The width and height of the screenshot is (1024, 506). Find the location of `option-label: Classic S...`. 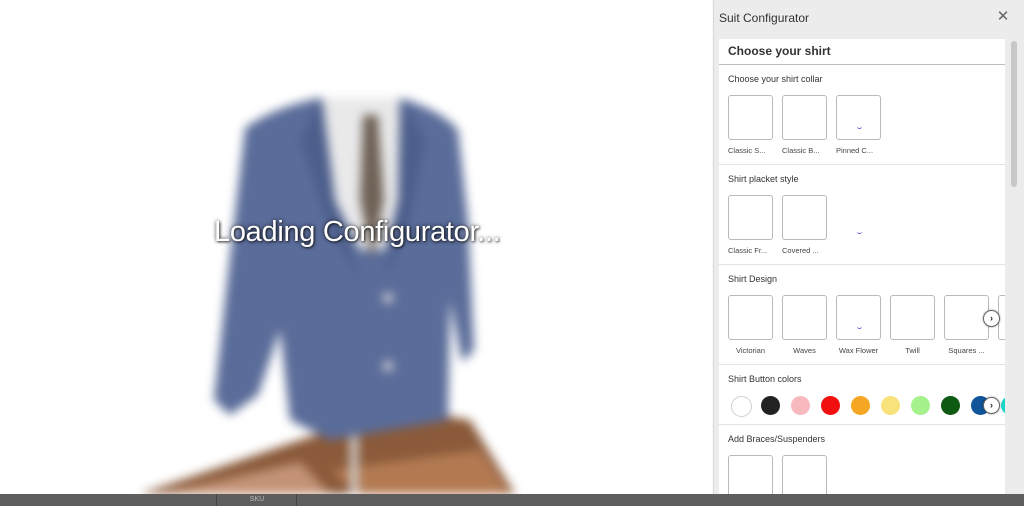

option-label: Classic S... is located at coordinates (747, 150).